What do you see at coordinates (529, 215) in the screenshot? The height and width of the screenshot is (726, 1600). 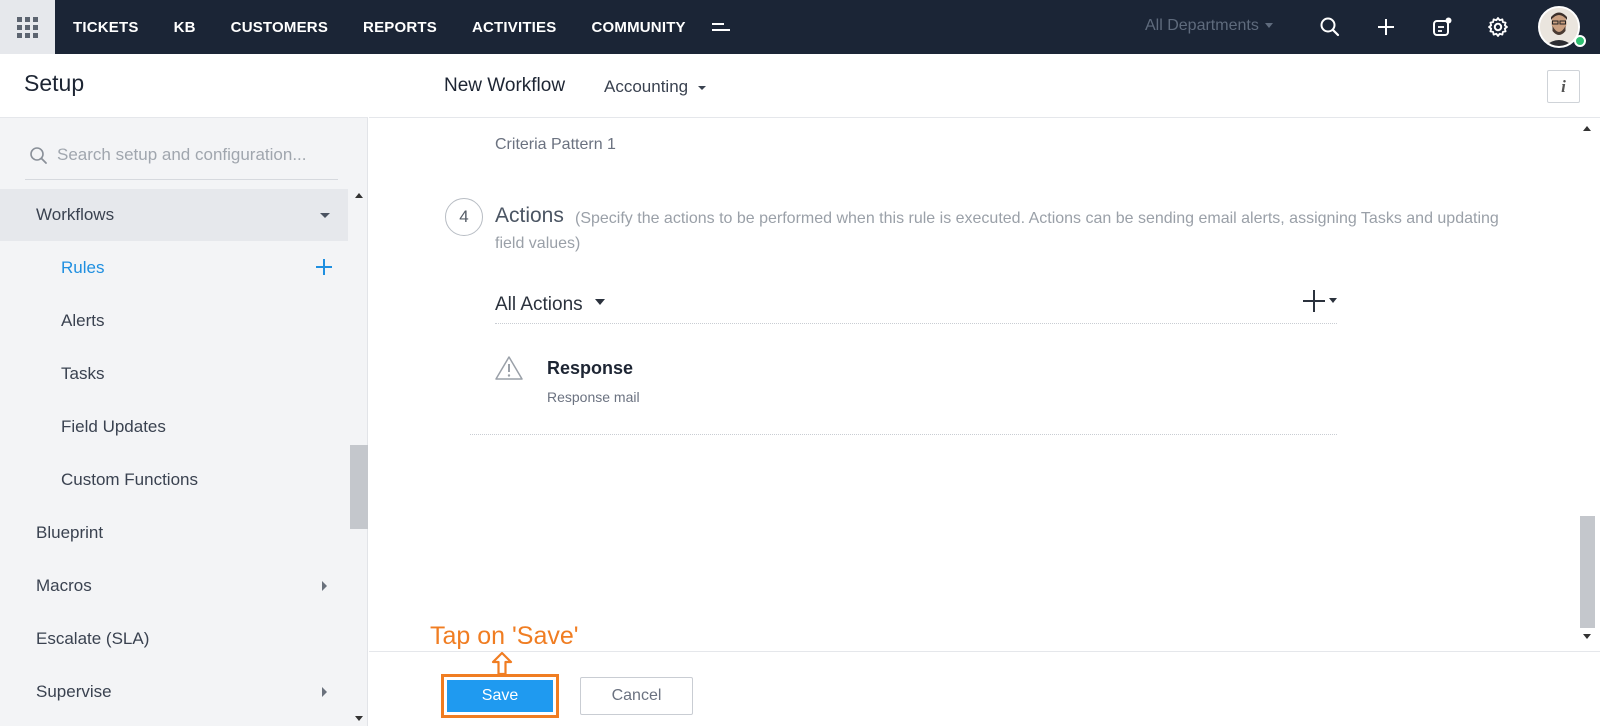 I see `actions-heading: Actions` at bounding box center [529, 215].